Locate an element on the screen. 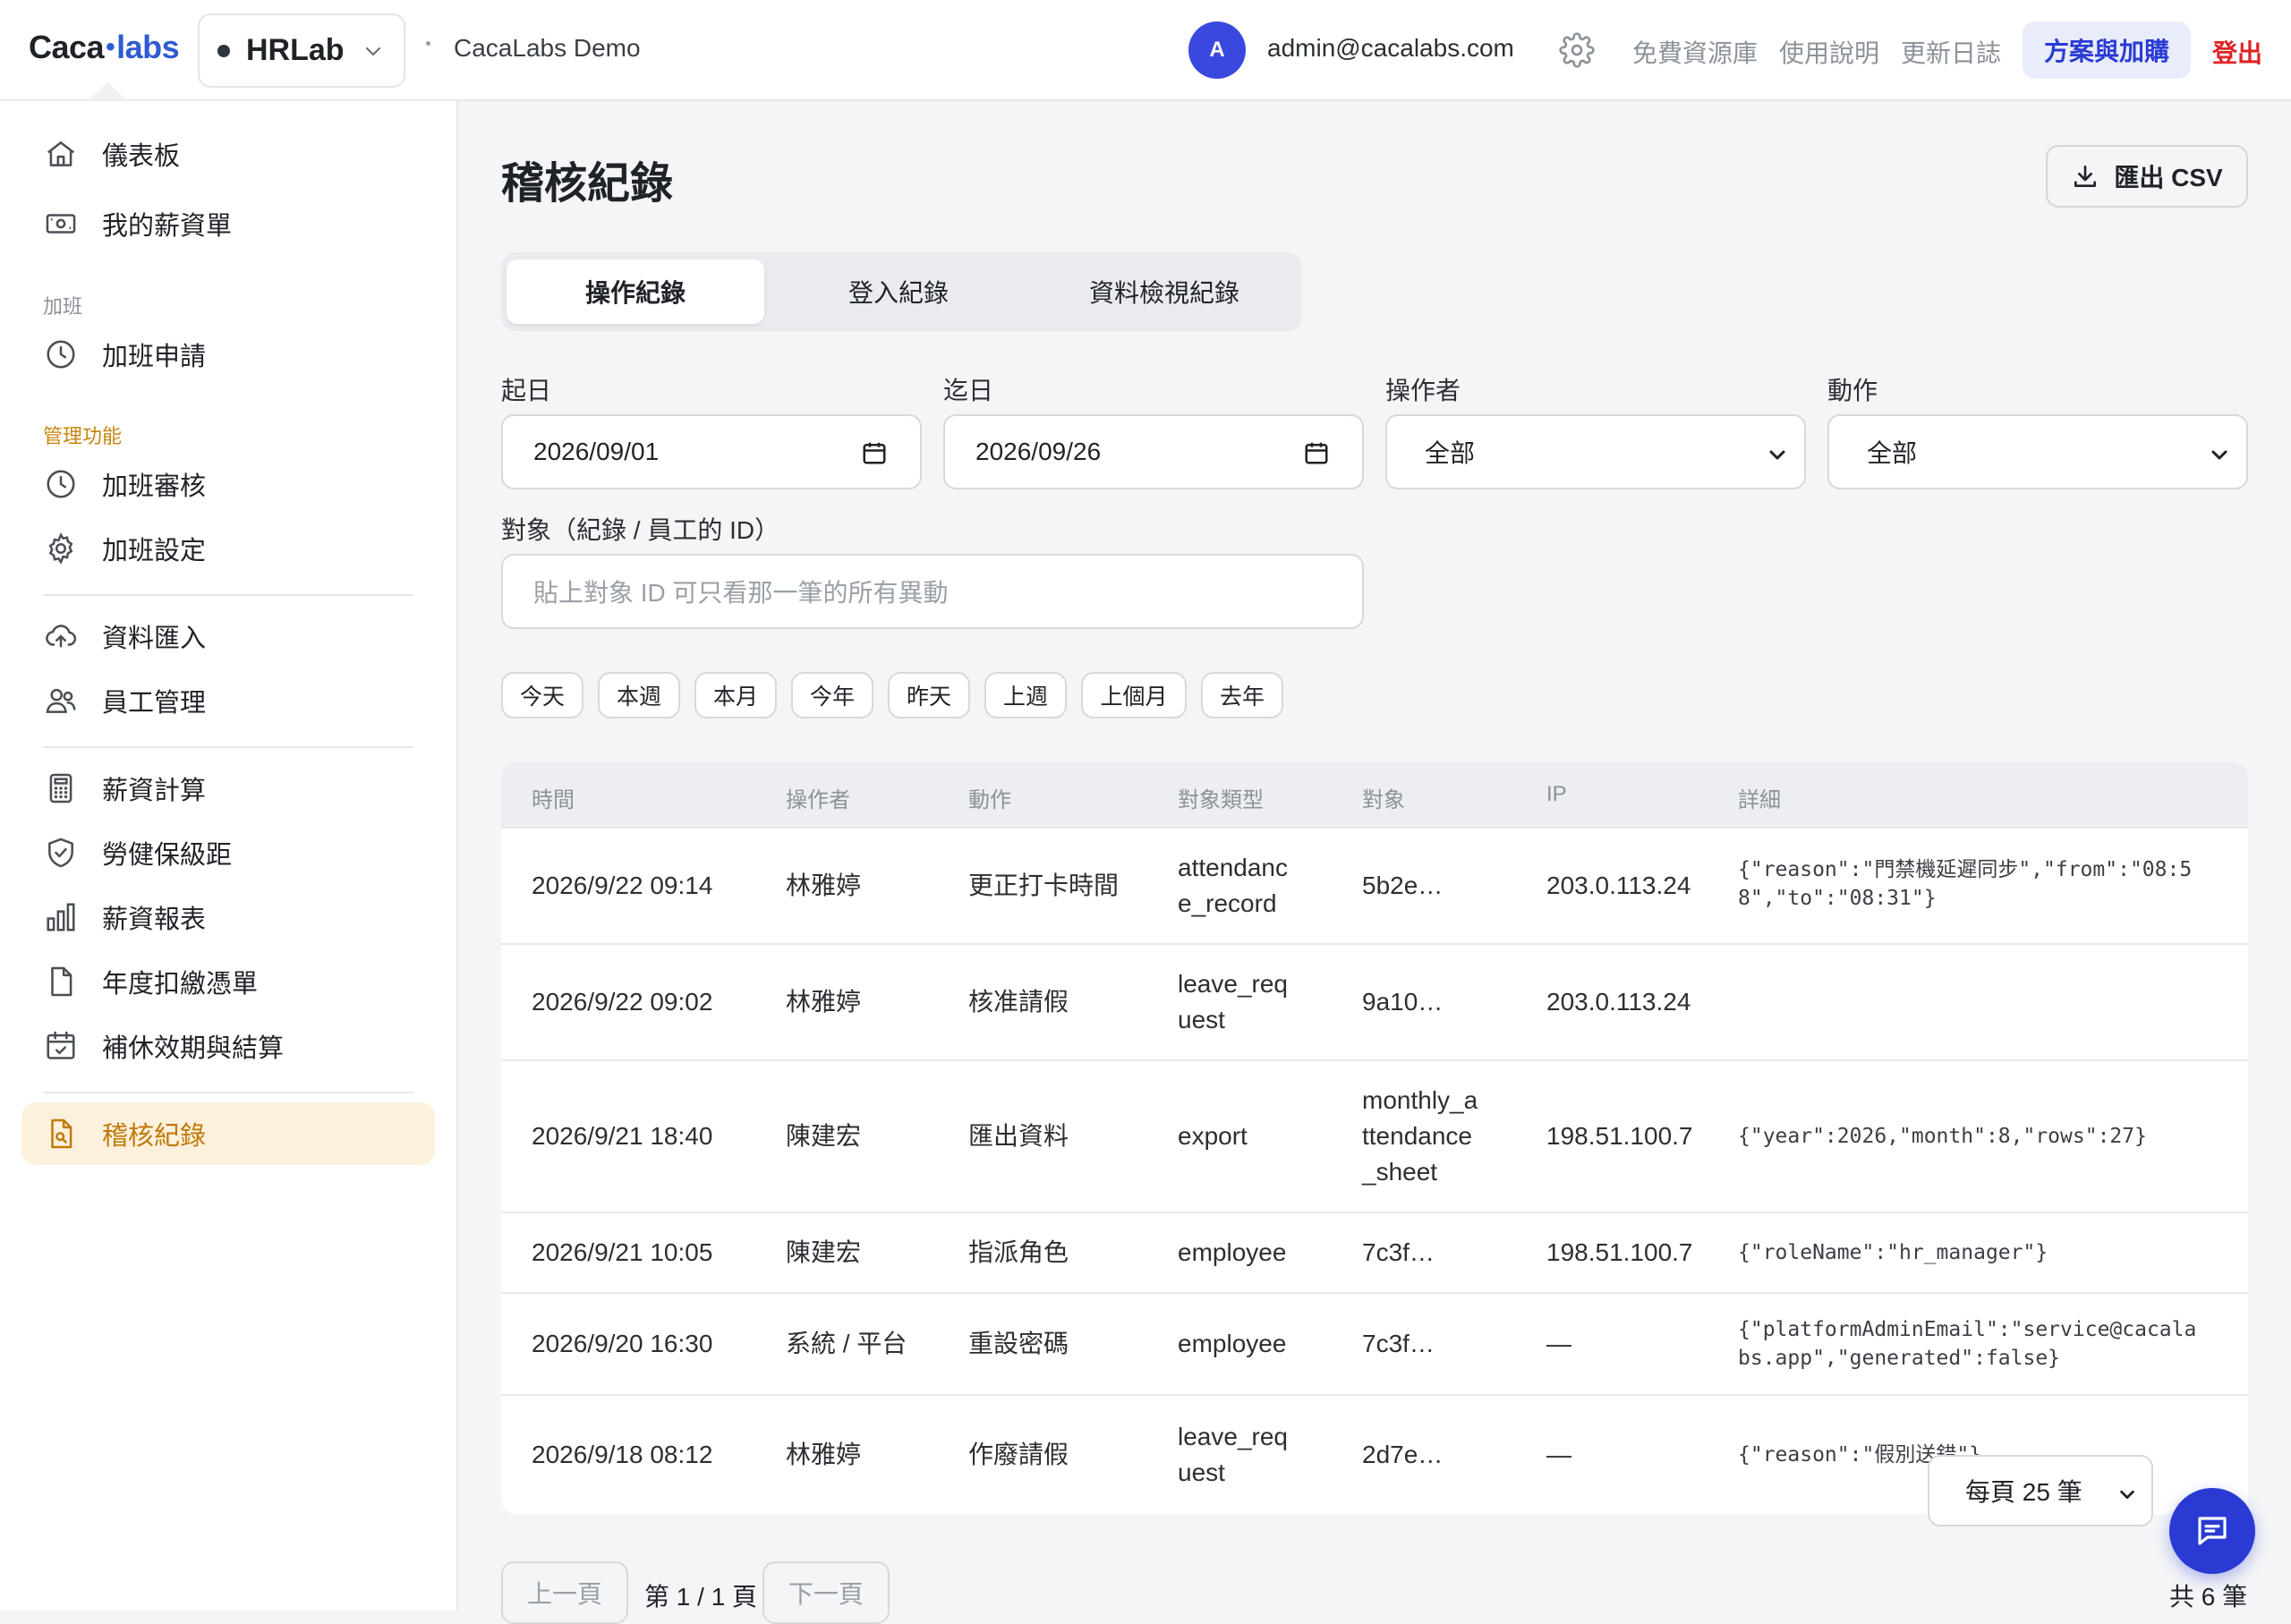 The width and height of the screenshot is (2291, 1624). to-date-input: 2026/09/26 is located at coordinates (1153, 451).